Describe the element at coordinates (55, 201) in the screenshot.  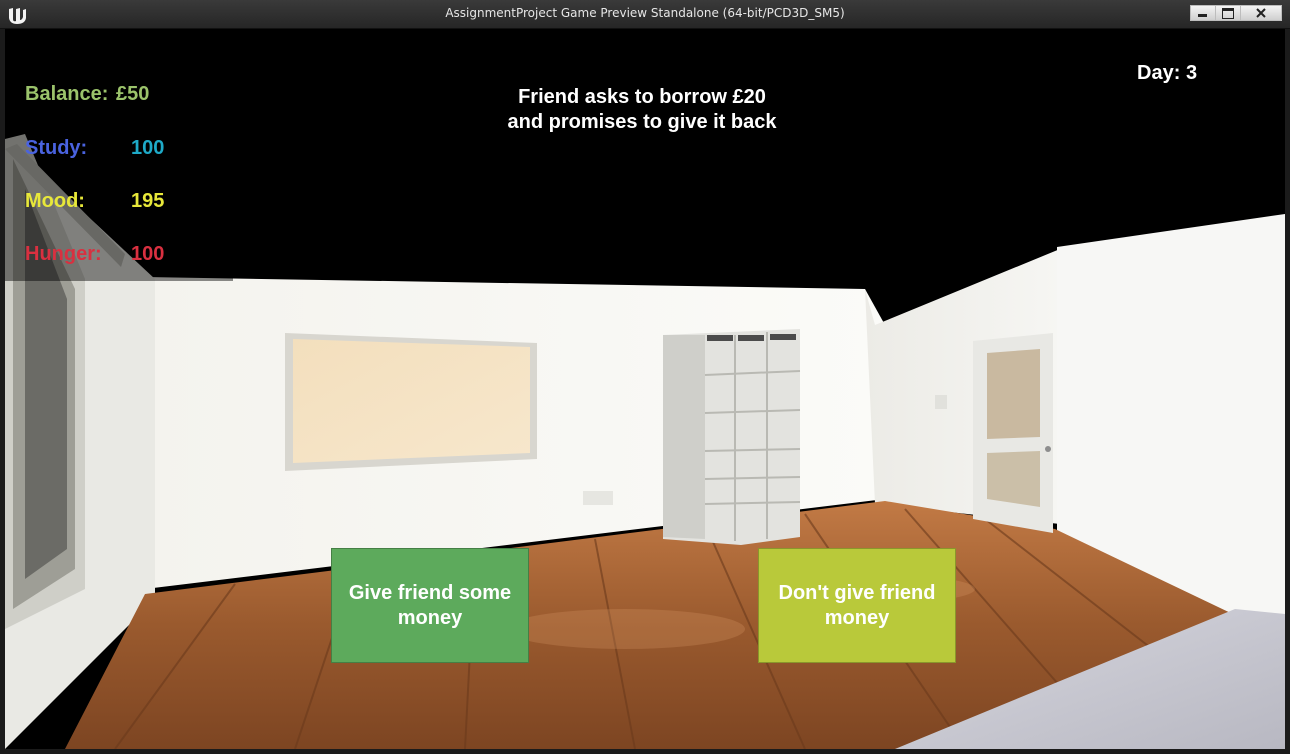
I see `mood-label: Mood:` at that location.